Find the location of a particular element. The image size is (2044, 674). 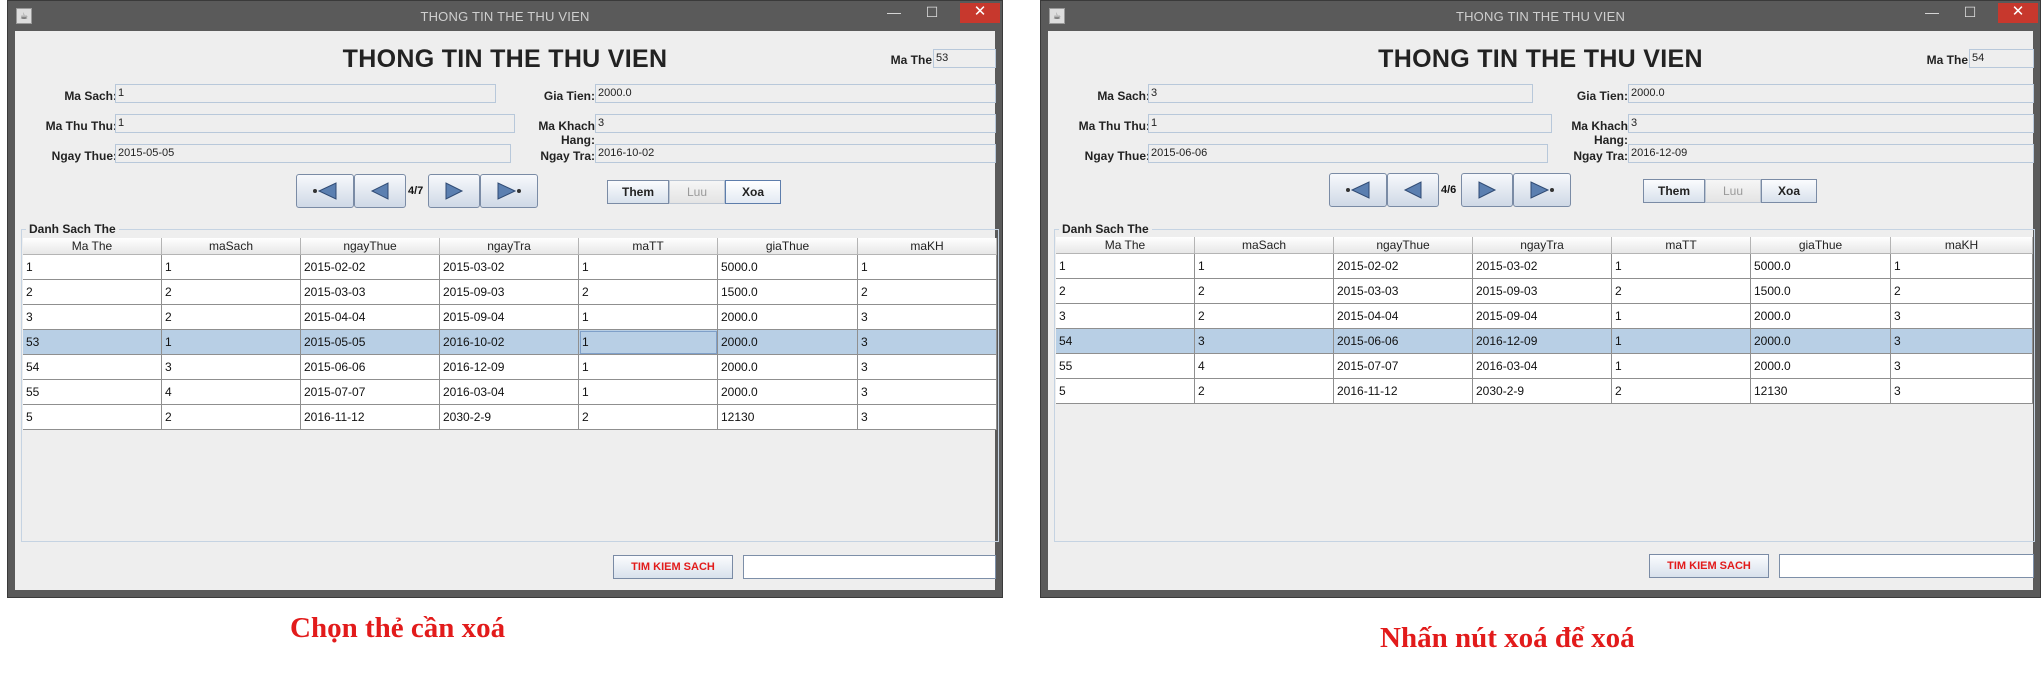

ngay-tra-field: 2016-10-02 is located at coordinates (795, 153).